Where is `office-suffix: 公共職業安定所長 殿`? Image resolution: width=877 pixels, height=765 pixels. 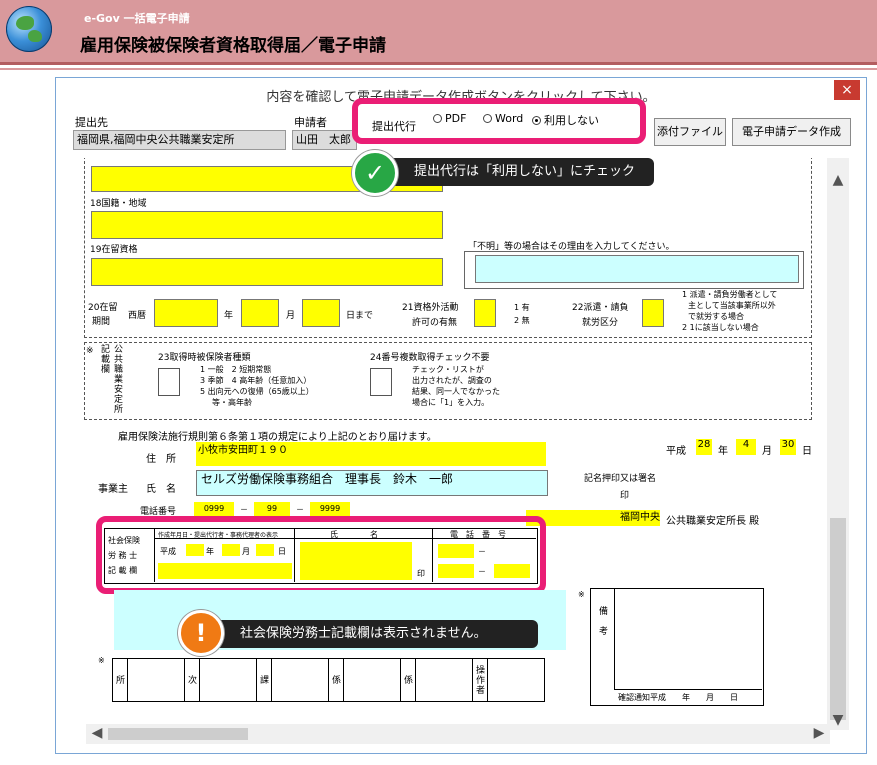
office-suffix: 公共職業安定所長 殿 is located at coordinates (713, 521).